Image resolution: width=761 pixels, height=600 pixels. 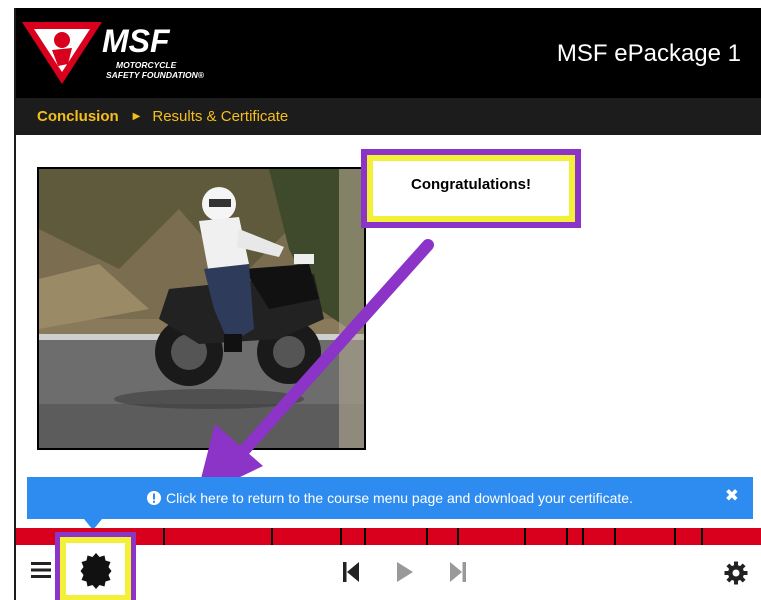 What do you see at coordinates (736, 573) in the screenshot?
I see `settings-gear-icon` at bounding box center [736, 573].